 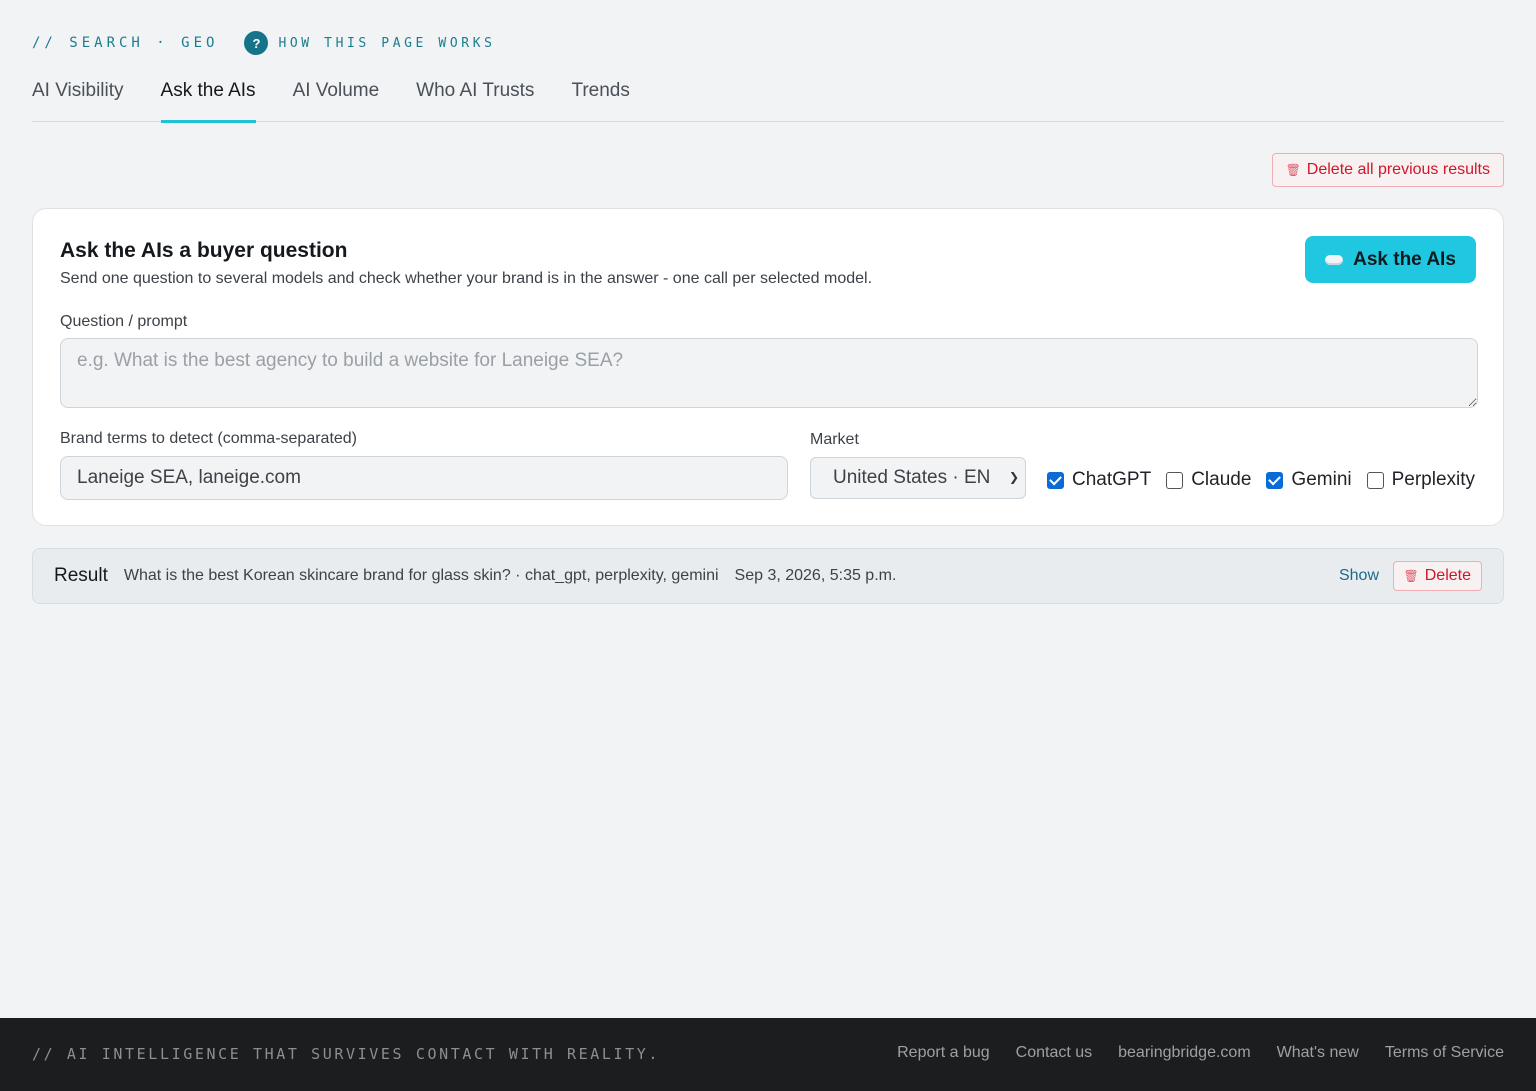 What do you see at coordinates (336, 96) in the screenshot?
I see `tab-ai-volume: AI Volume` at bounding box center [336, 96].